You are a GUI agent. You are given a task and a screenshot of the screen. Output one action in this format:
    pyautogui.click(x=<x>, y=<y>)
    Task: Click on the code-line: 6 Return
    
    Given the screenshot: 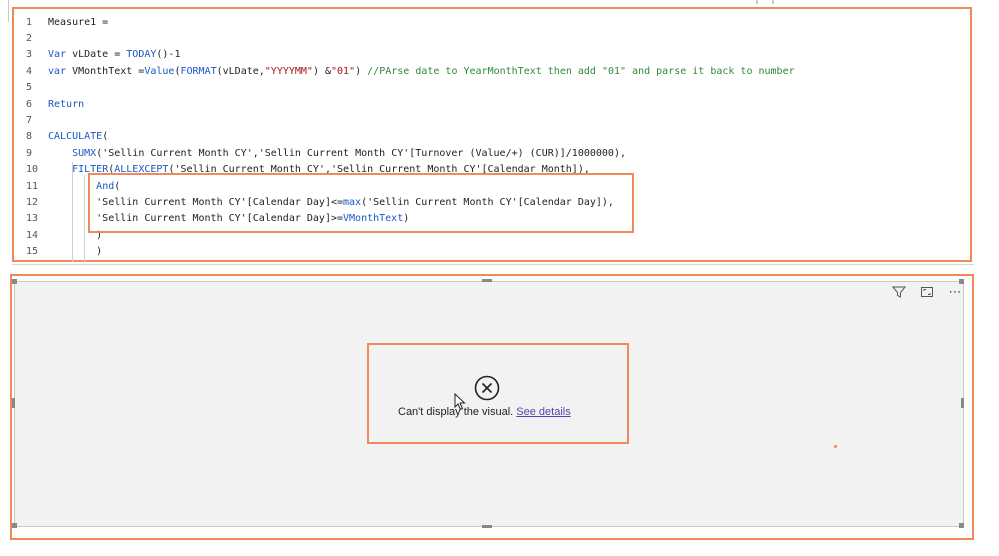 What is the action you would take?
    pyautogui.click(x=55, y=105)
    